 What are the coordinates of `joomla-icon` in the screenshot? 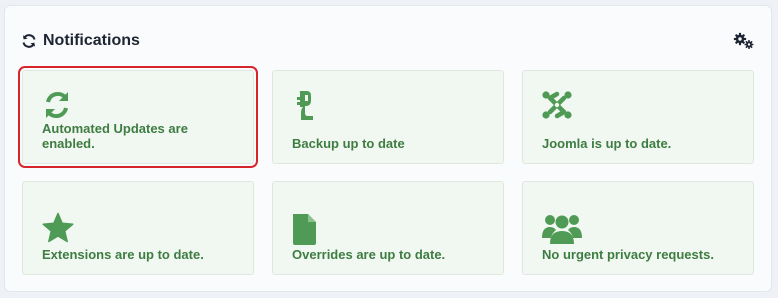 It's located at (557, 105).